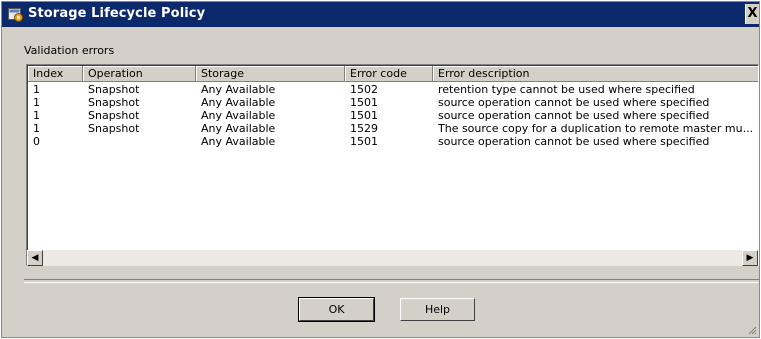  I want to click on column-header-error-code: Error code, so click(389, 74).